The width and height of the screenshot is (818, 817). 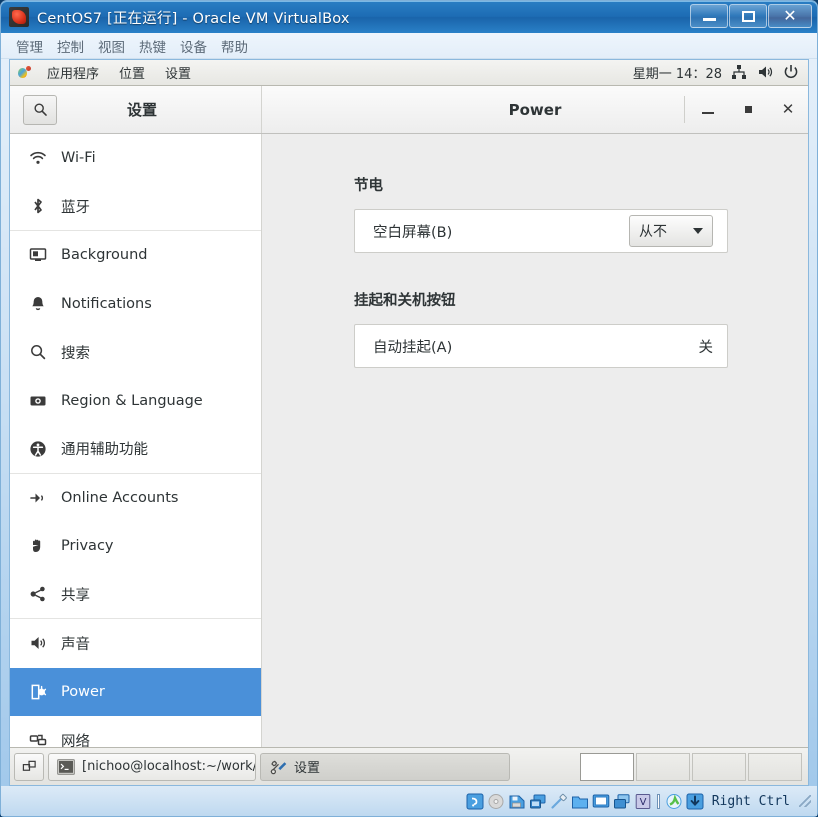 What do you see at coordinates (38, 158) in the screenshot?
I see `wifi-icon` at bounding box center [38, 158].